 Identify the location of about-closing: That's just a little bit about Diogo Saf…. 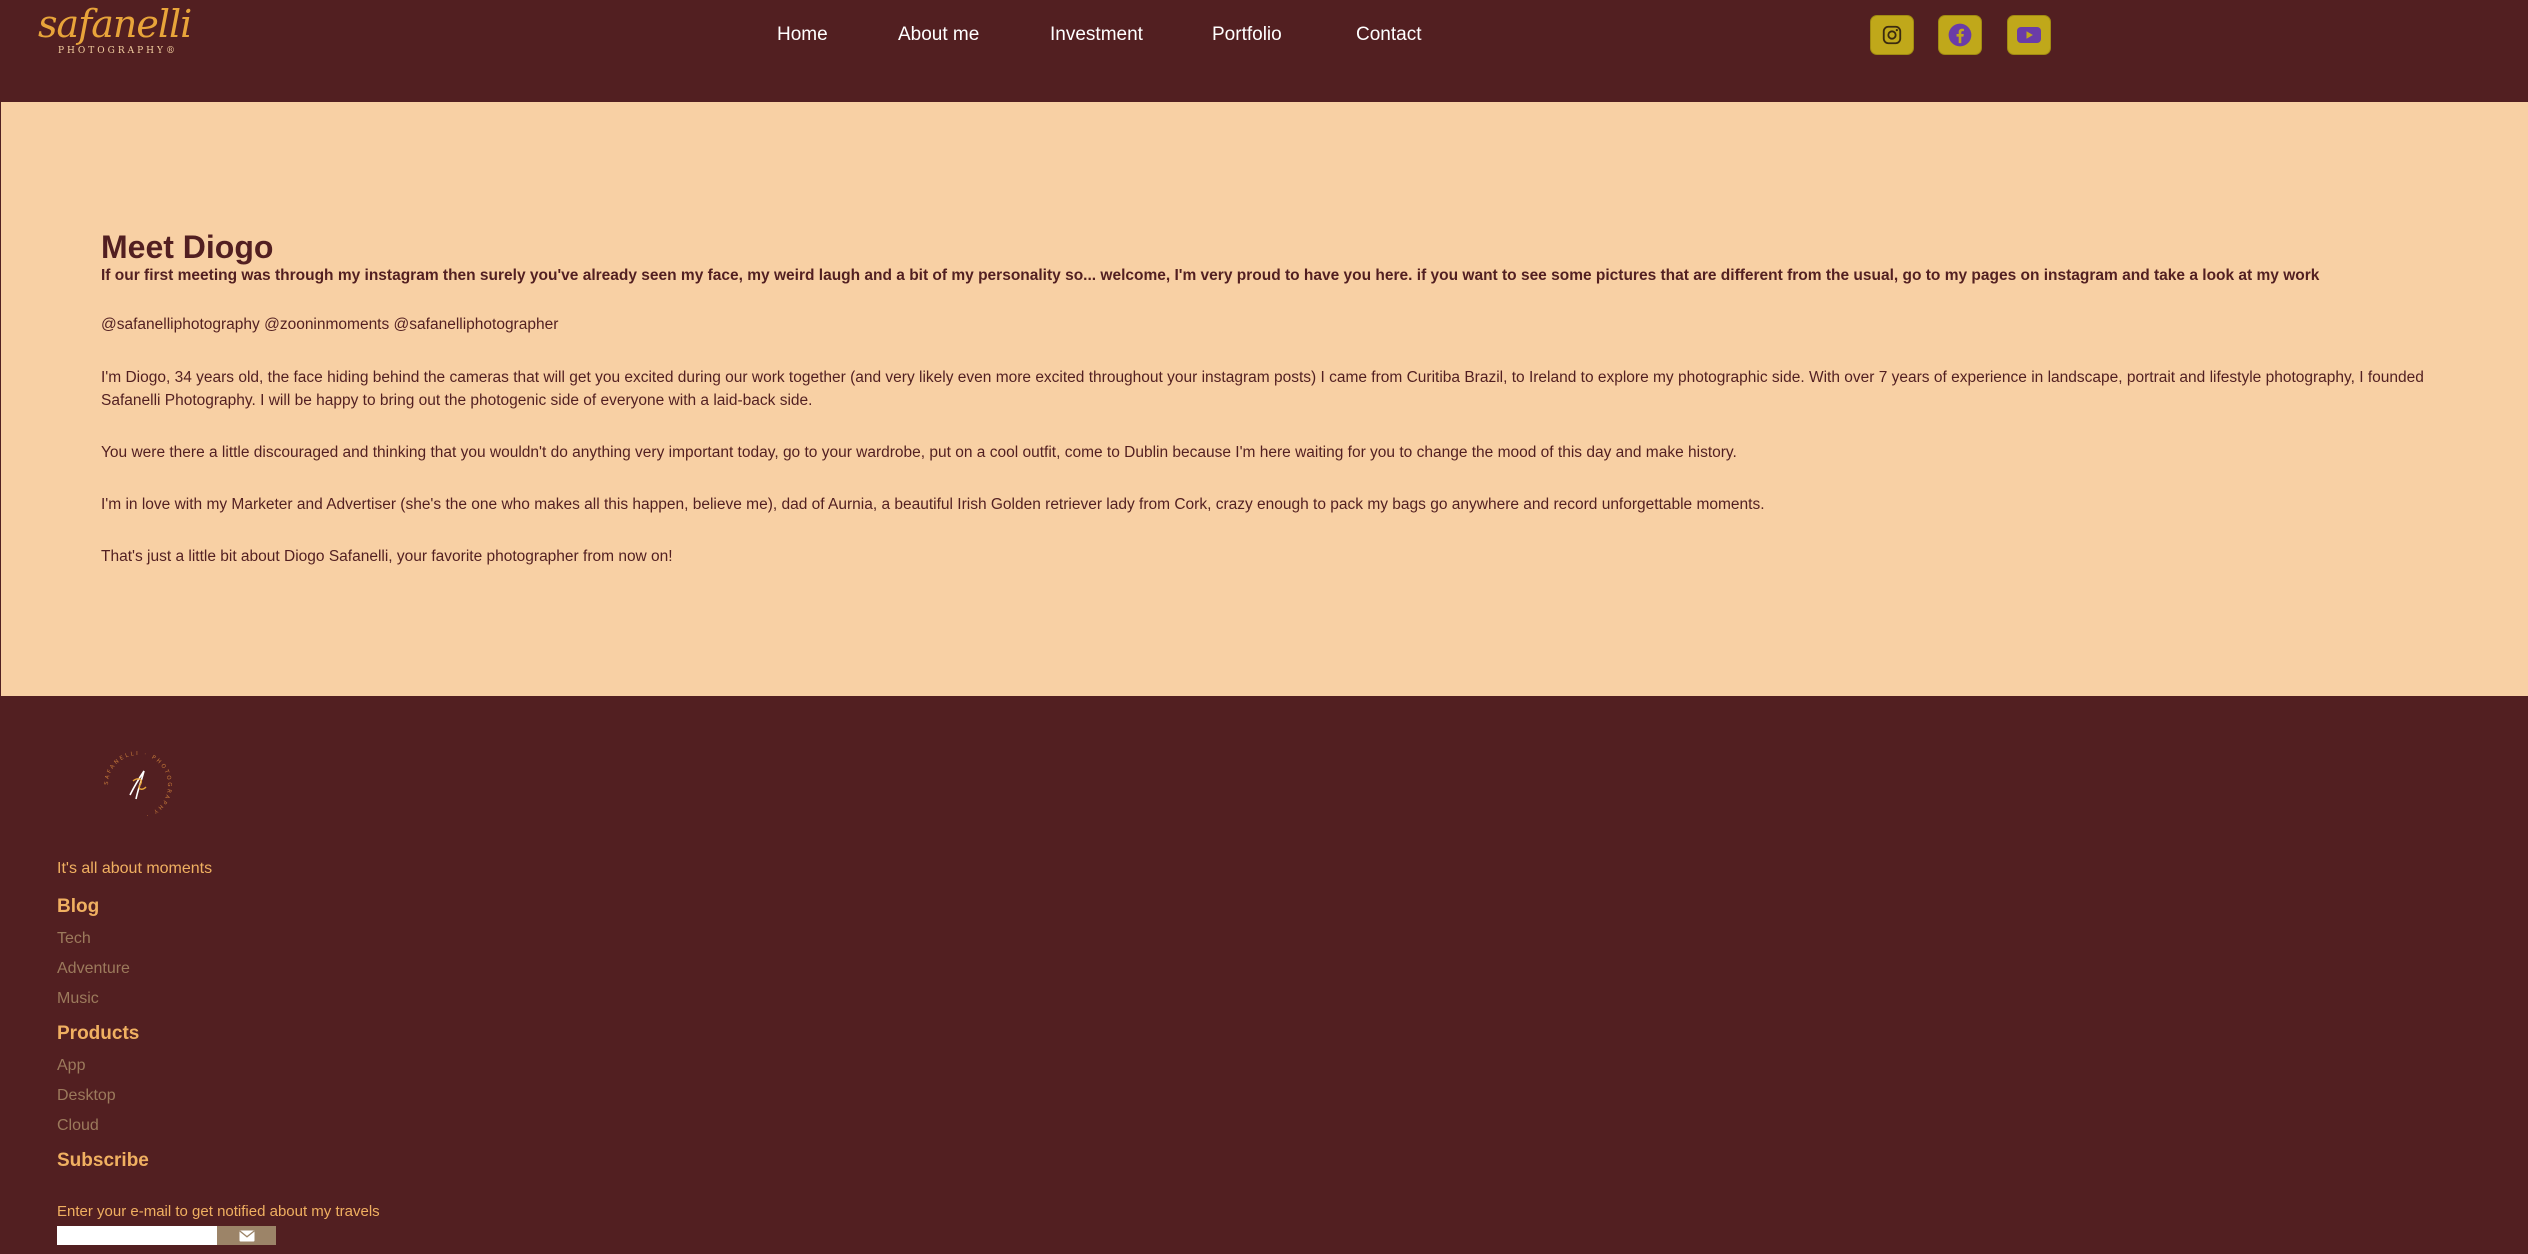
(387, 556).